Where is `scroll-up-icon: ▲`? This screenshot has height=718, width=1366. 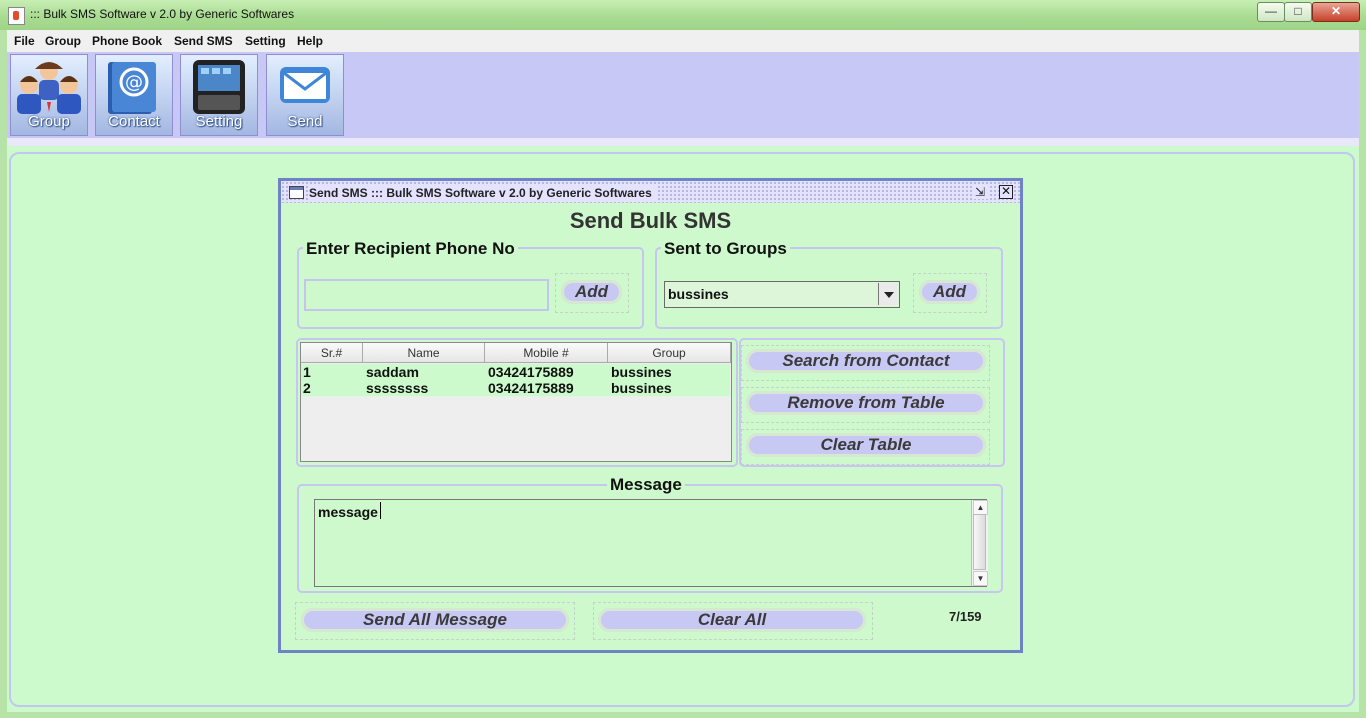 scroll-up-icon: ▲ is located at coordinates (980, 507).